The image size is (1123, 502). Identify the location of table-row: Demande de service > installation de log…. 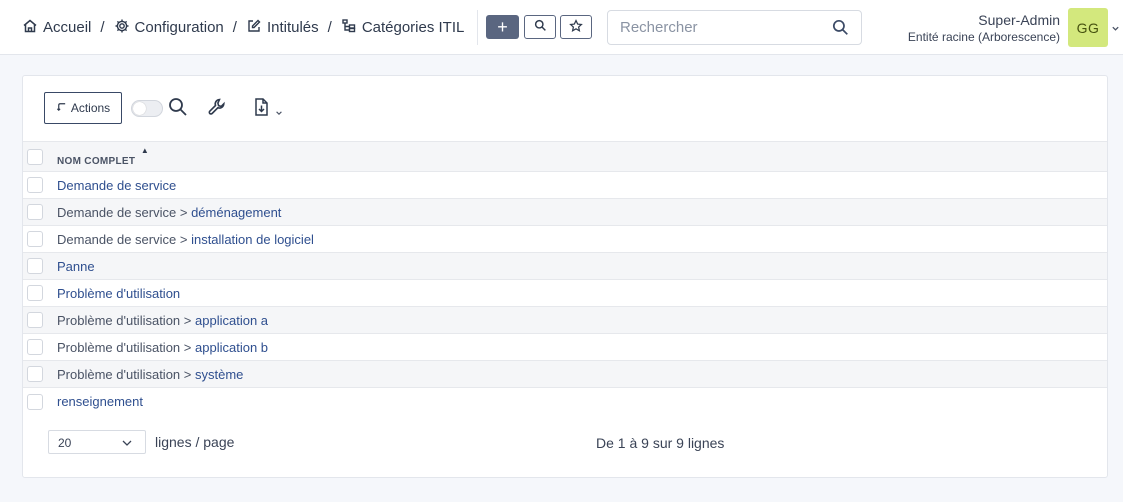
(565, 239).